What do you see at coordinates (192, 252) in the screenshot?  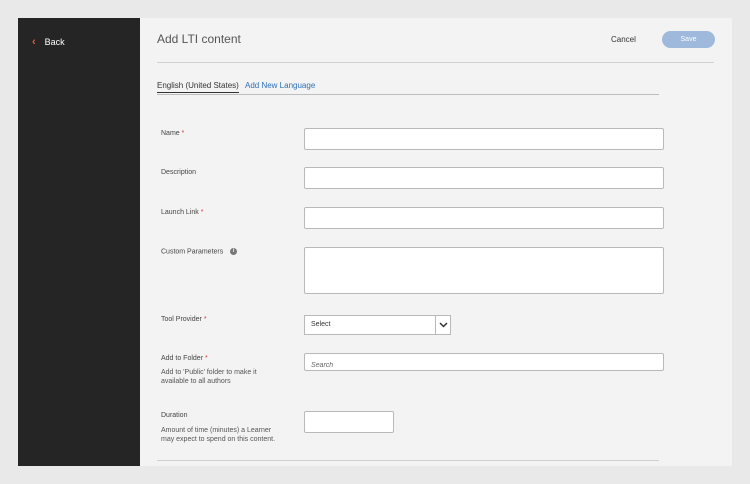 I see `custom-parameters-label-text: Custom Parameters` at bounding box center [192, 252].